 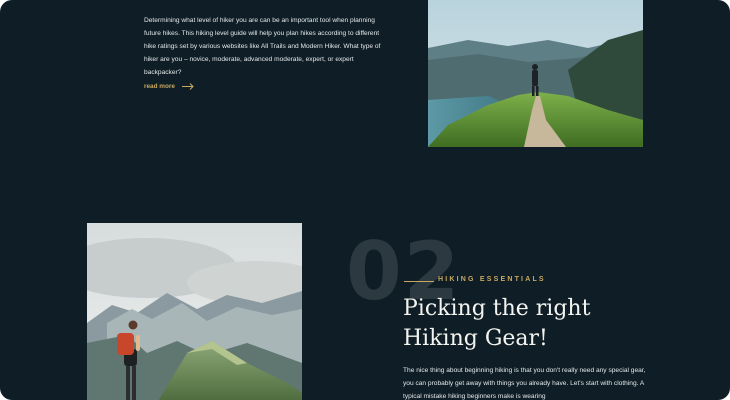 I want to click on read-more-label: read more, so click(x=159, y=86).